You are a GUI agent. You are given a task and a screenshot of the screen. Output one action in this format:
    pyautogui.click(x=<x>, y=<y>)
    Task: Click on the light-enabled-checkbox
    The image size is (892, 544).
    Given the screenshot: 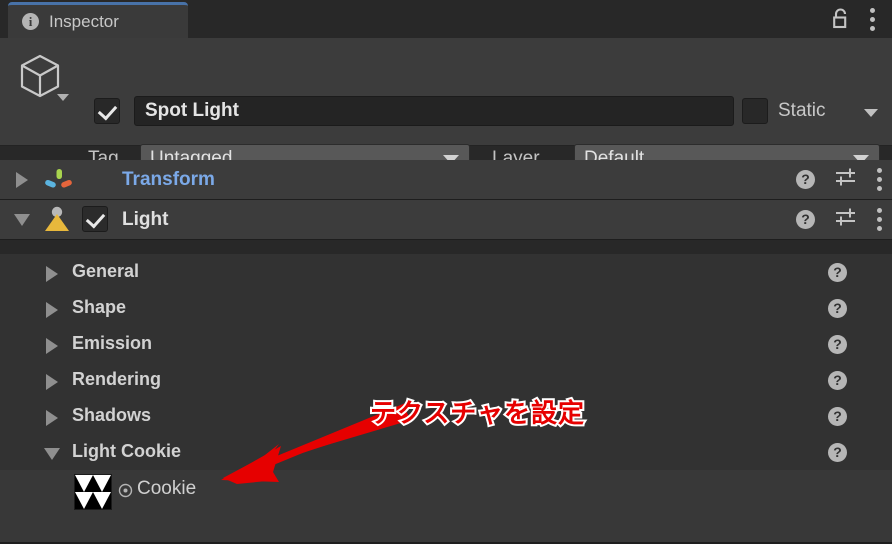 What is the action you would take?
    pyautogui.click(x=95, y=219)
    